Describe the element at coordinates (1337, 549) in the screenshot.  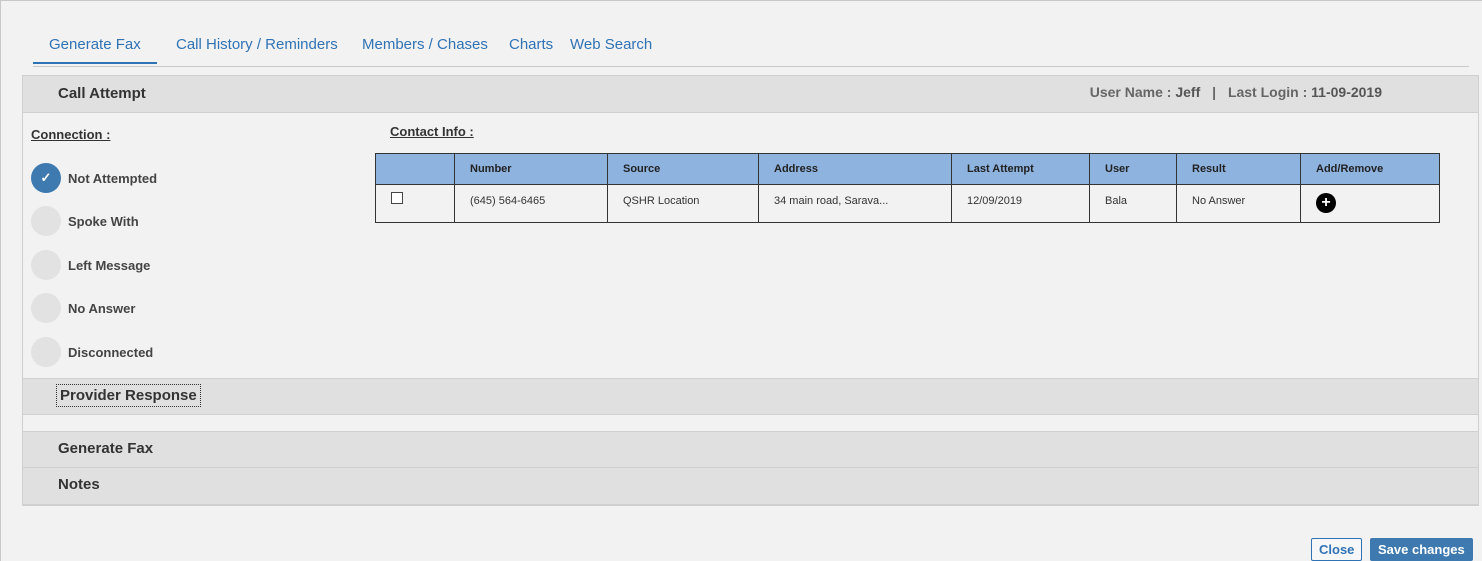
I see `close-button: Close` at that location.